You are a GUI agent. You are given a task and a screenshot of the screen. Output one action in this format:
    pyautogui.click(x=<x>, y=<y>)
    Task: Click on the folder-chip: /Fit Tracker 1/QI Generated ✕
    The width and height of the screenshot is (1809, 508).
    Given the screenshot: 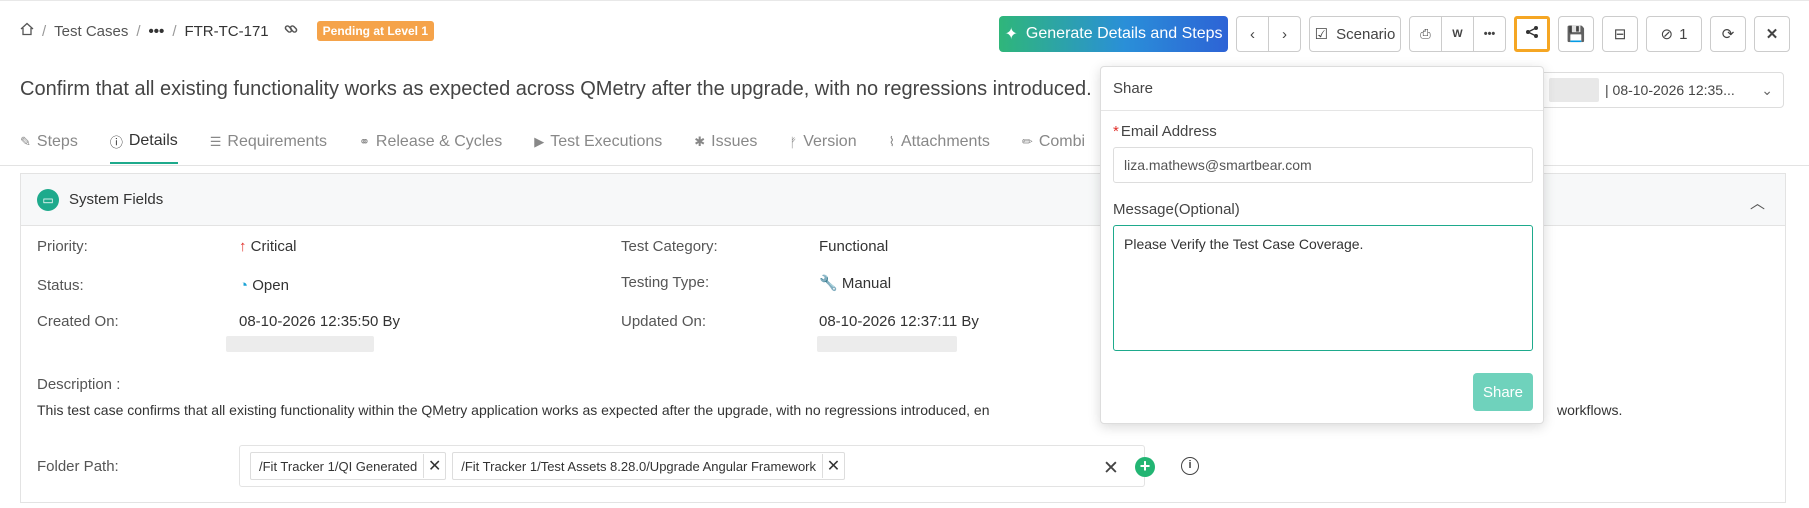 What is the action you would take?
    pyautogui.click(x=348, y=466)
    